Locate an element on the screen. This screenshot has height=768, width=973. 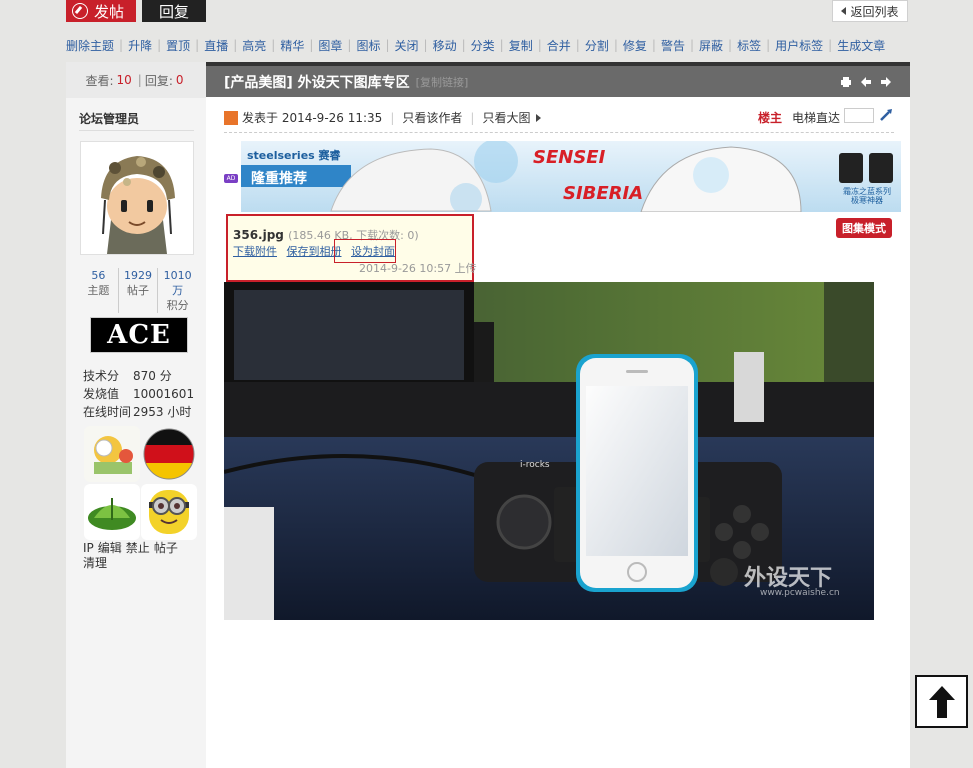
author-tool-link: 帖子 is located at coordinates (166, 548).